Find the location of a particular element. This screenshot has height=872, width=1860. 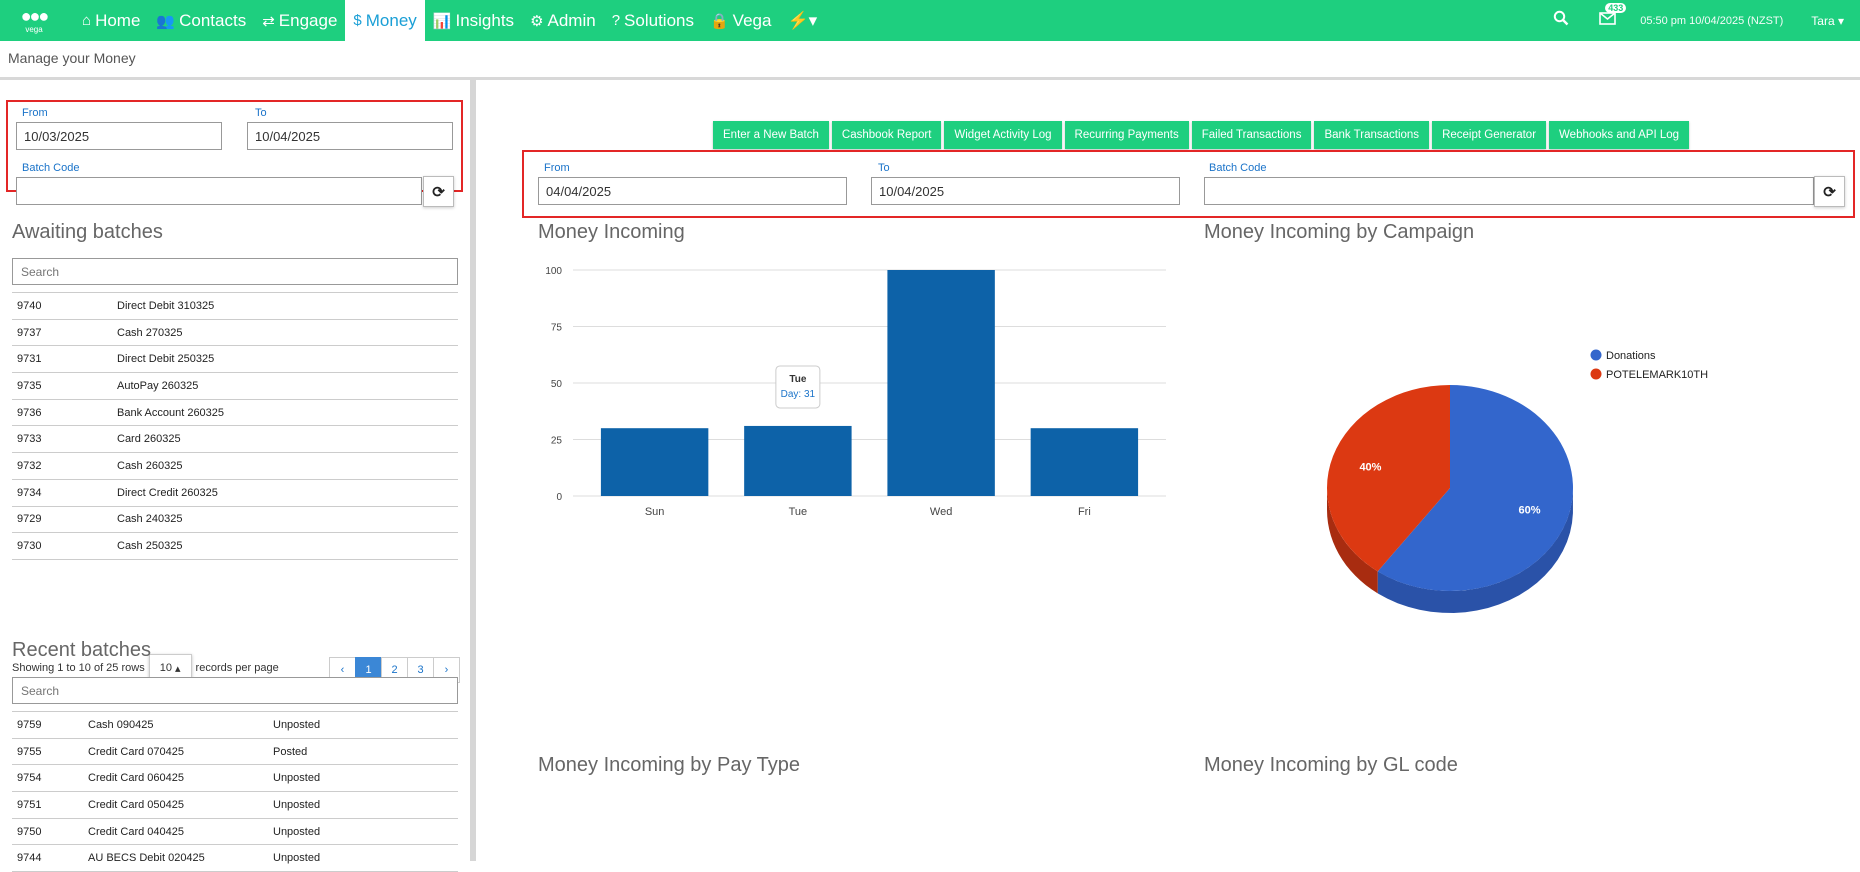

batch-code-cell: 9734 is located at coordinates (29, 492).